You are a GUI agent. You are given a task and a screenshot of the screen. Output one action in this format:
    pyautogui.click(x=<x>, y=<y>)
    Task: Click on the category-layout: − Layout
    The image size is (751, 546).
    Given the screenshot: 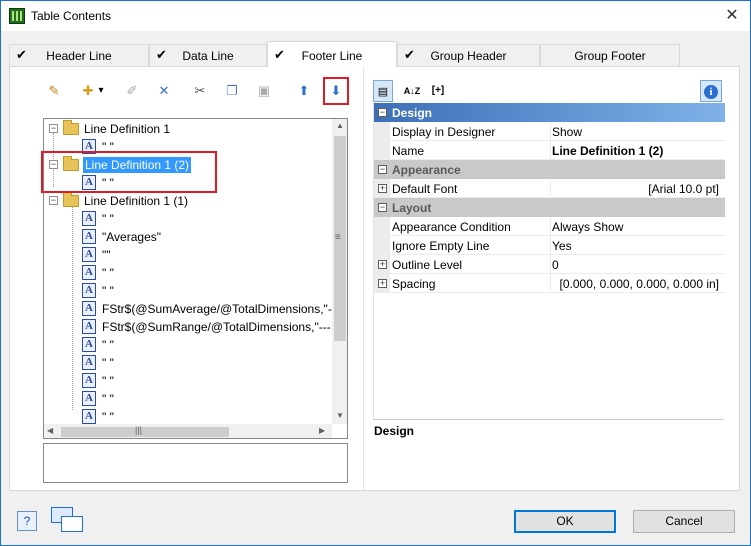 What is the action you would take?
    pyautogui.click(x=549, y=207)
    